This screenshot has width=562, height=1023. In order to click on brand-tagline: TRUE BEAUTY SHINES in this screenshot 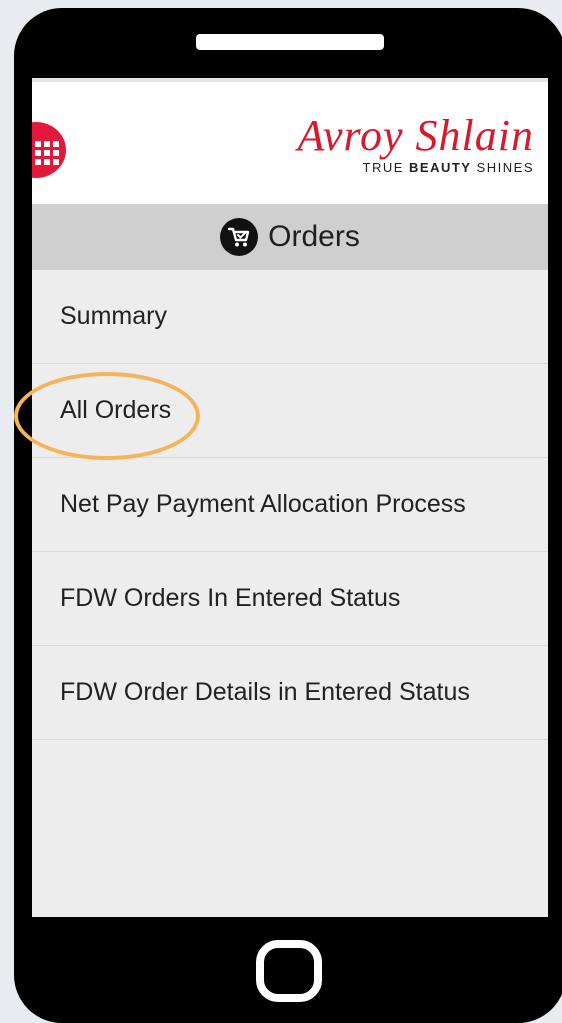, I will do `click(448, 167)`.